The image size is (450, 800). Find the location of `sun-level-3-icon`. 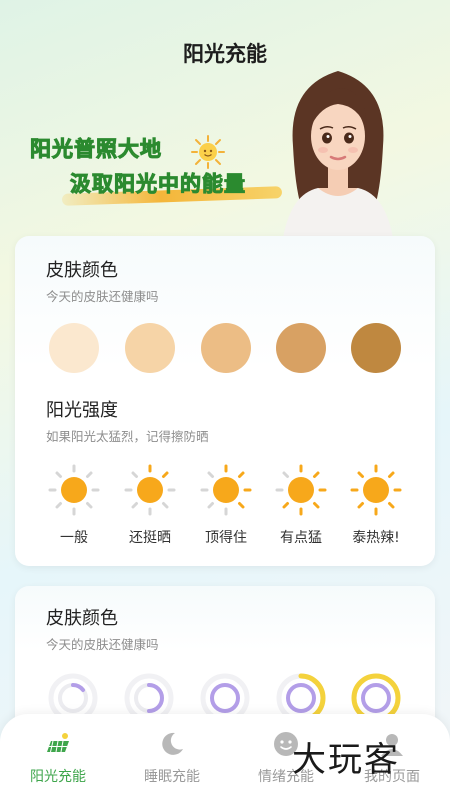

sun-level-3-icon is located at coordinates (226, 490).